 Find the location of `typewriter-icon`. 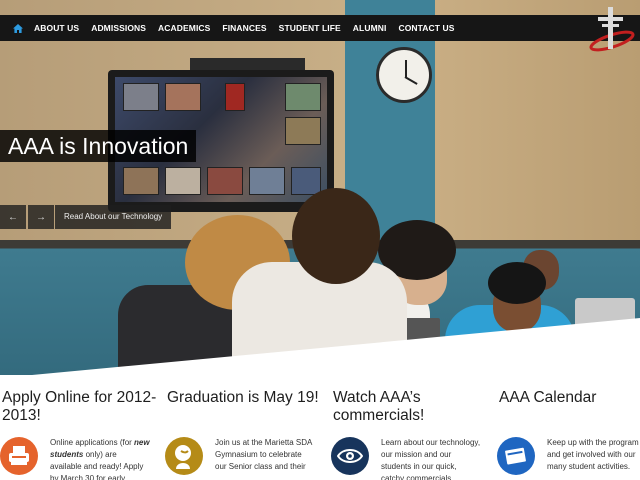

typewriter-icon is located at coordinates (19, 456).